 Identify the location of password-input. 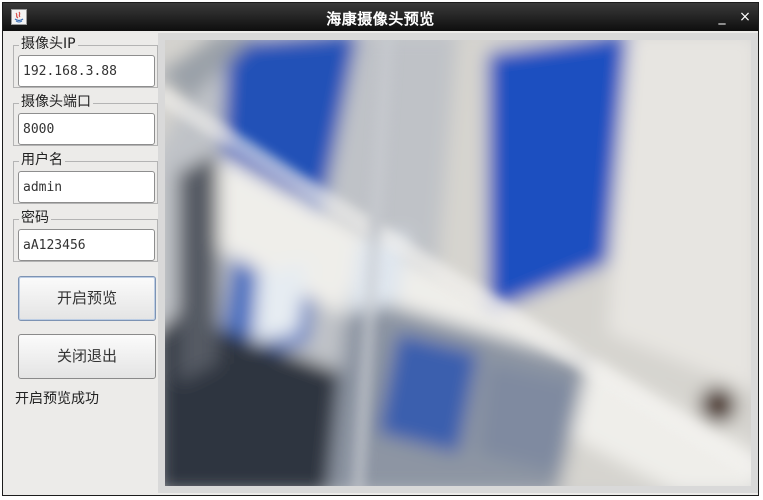
(86, 245).